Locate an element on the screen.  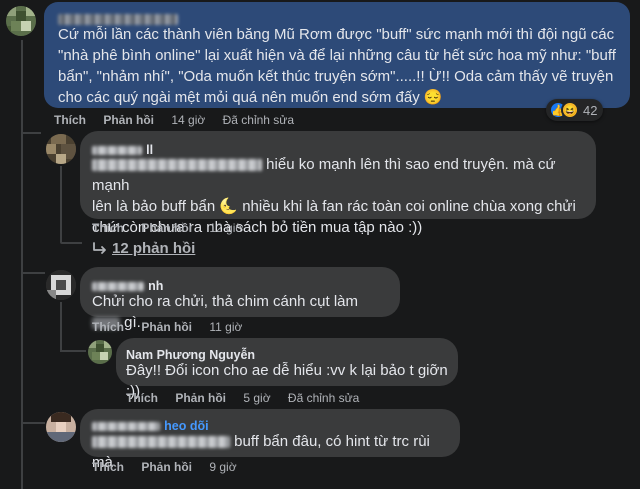
reaction-summary: 👍 😆 42 is located at coordinates (575, 110).